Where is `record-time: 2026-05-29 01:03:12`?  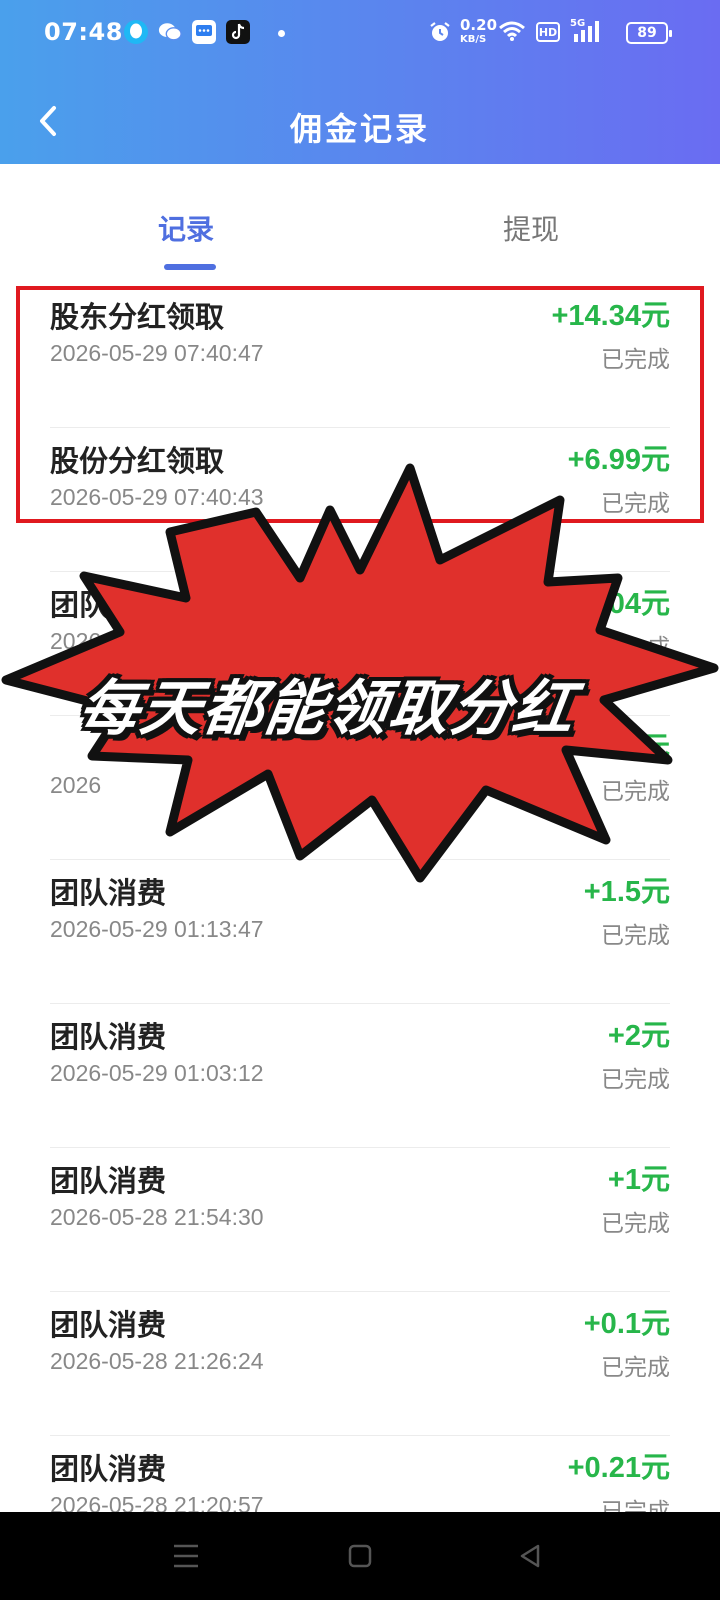 record-time: 2026-05-29 01:03:12 is located at coordinates (157, 1073).